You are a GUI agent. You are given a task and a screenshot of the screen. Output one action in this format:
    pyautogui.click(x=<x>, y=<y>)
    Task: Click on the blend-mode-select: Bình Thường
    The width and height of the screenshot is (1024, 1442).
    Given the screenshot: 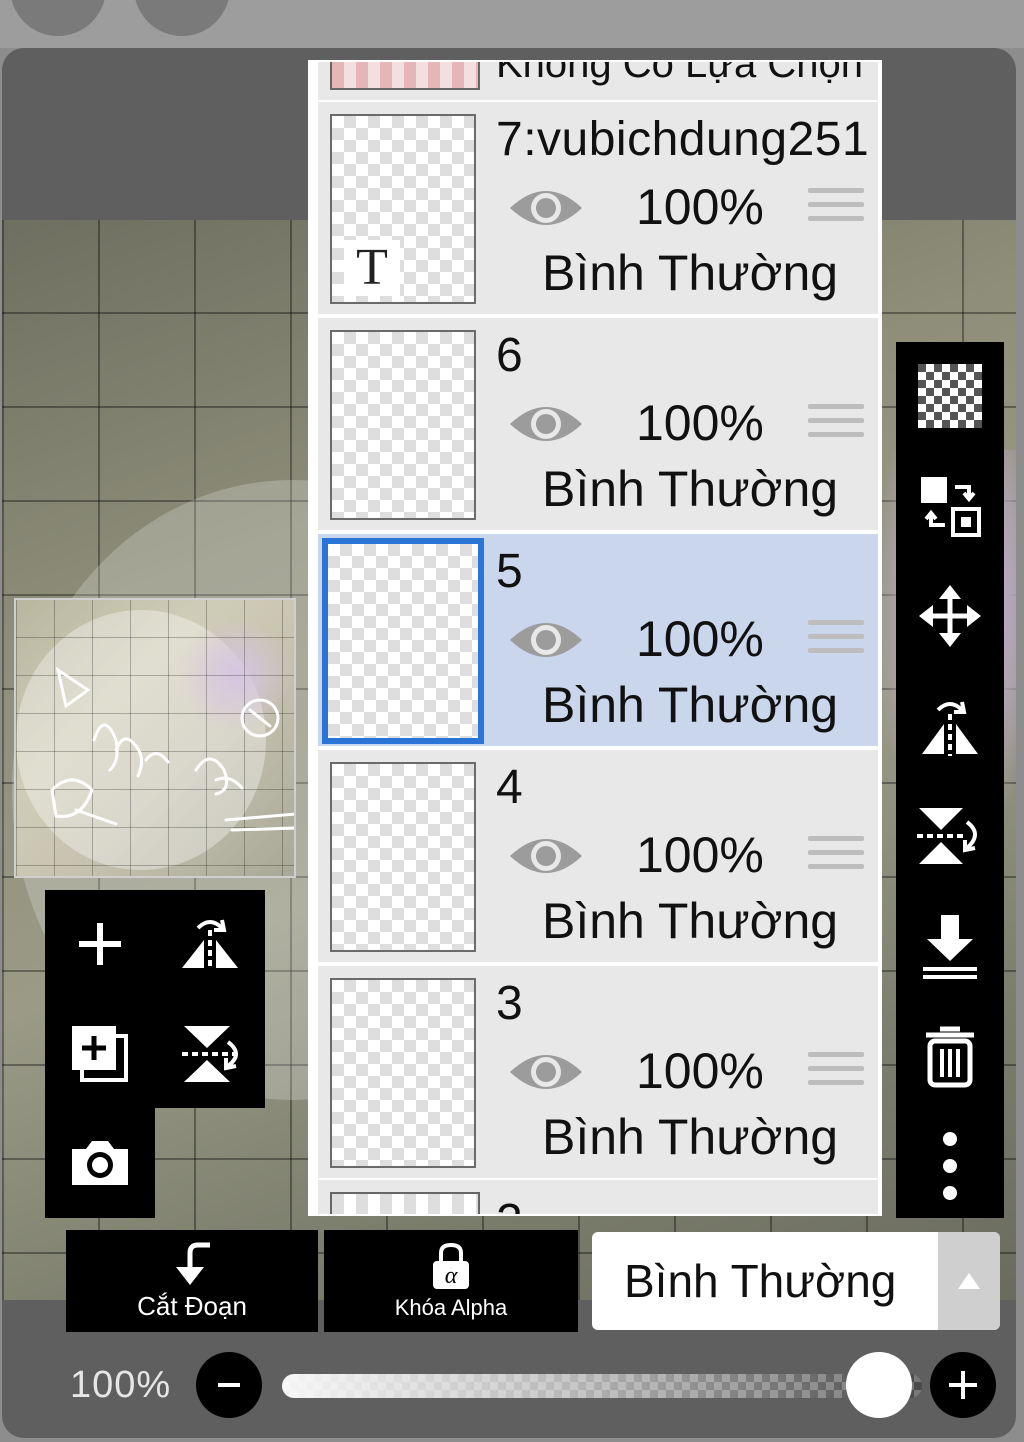 What is the action you would take?
    pyautogui.click(x=796, y=1281)
    